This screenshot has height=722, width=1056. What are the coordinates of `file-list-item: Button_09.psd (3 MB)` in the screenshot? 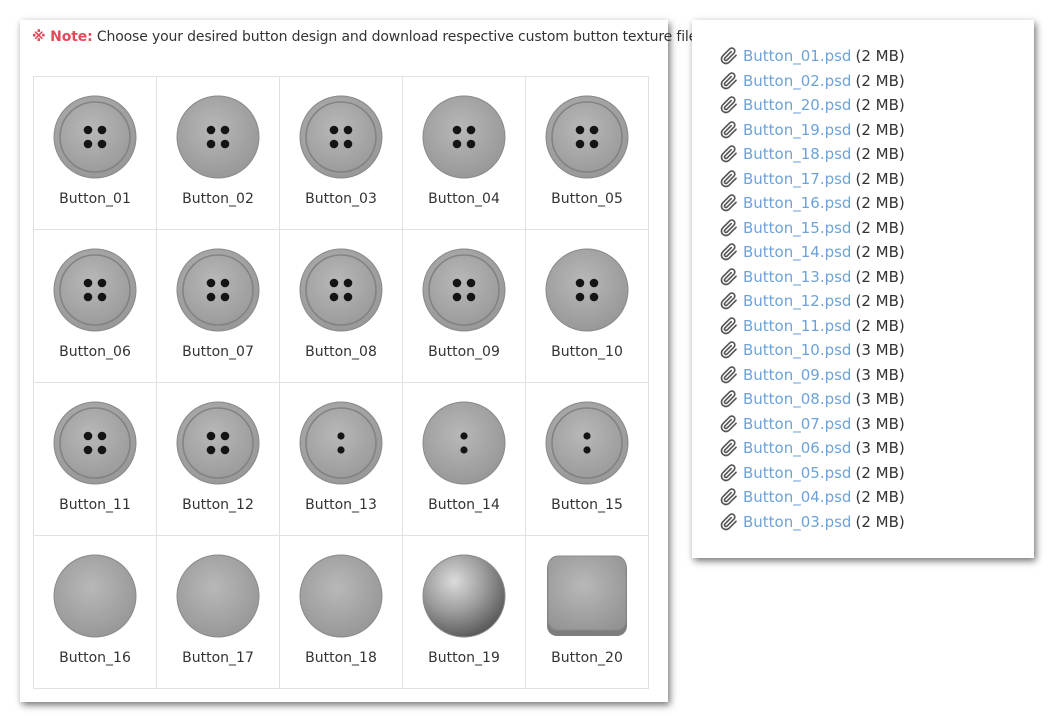 It's located at (812, 375).